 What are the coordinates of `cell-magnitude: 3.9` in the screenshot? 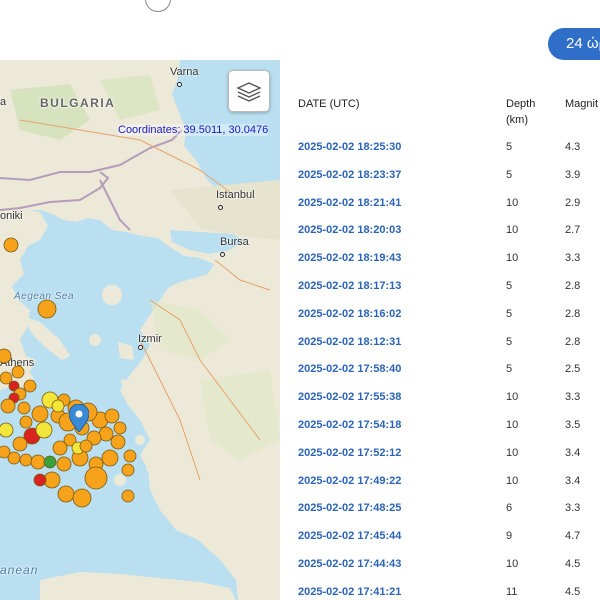 It's located at (573, 174).